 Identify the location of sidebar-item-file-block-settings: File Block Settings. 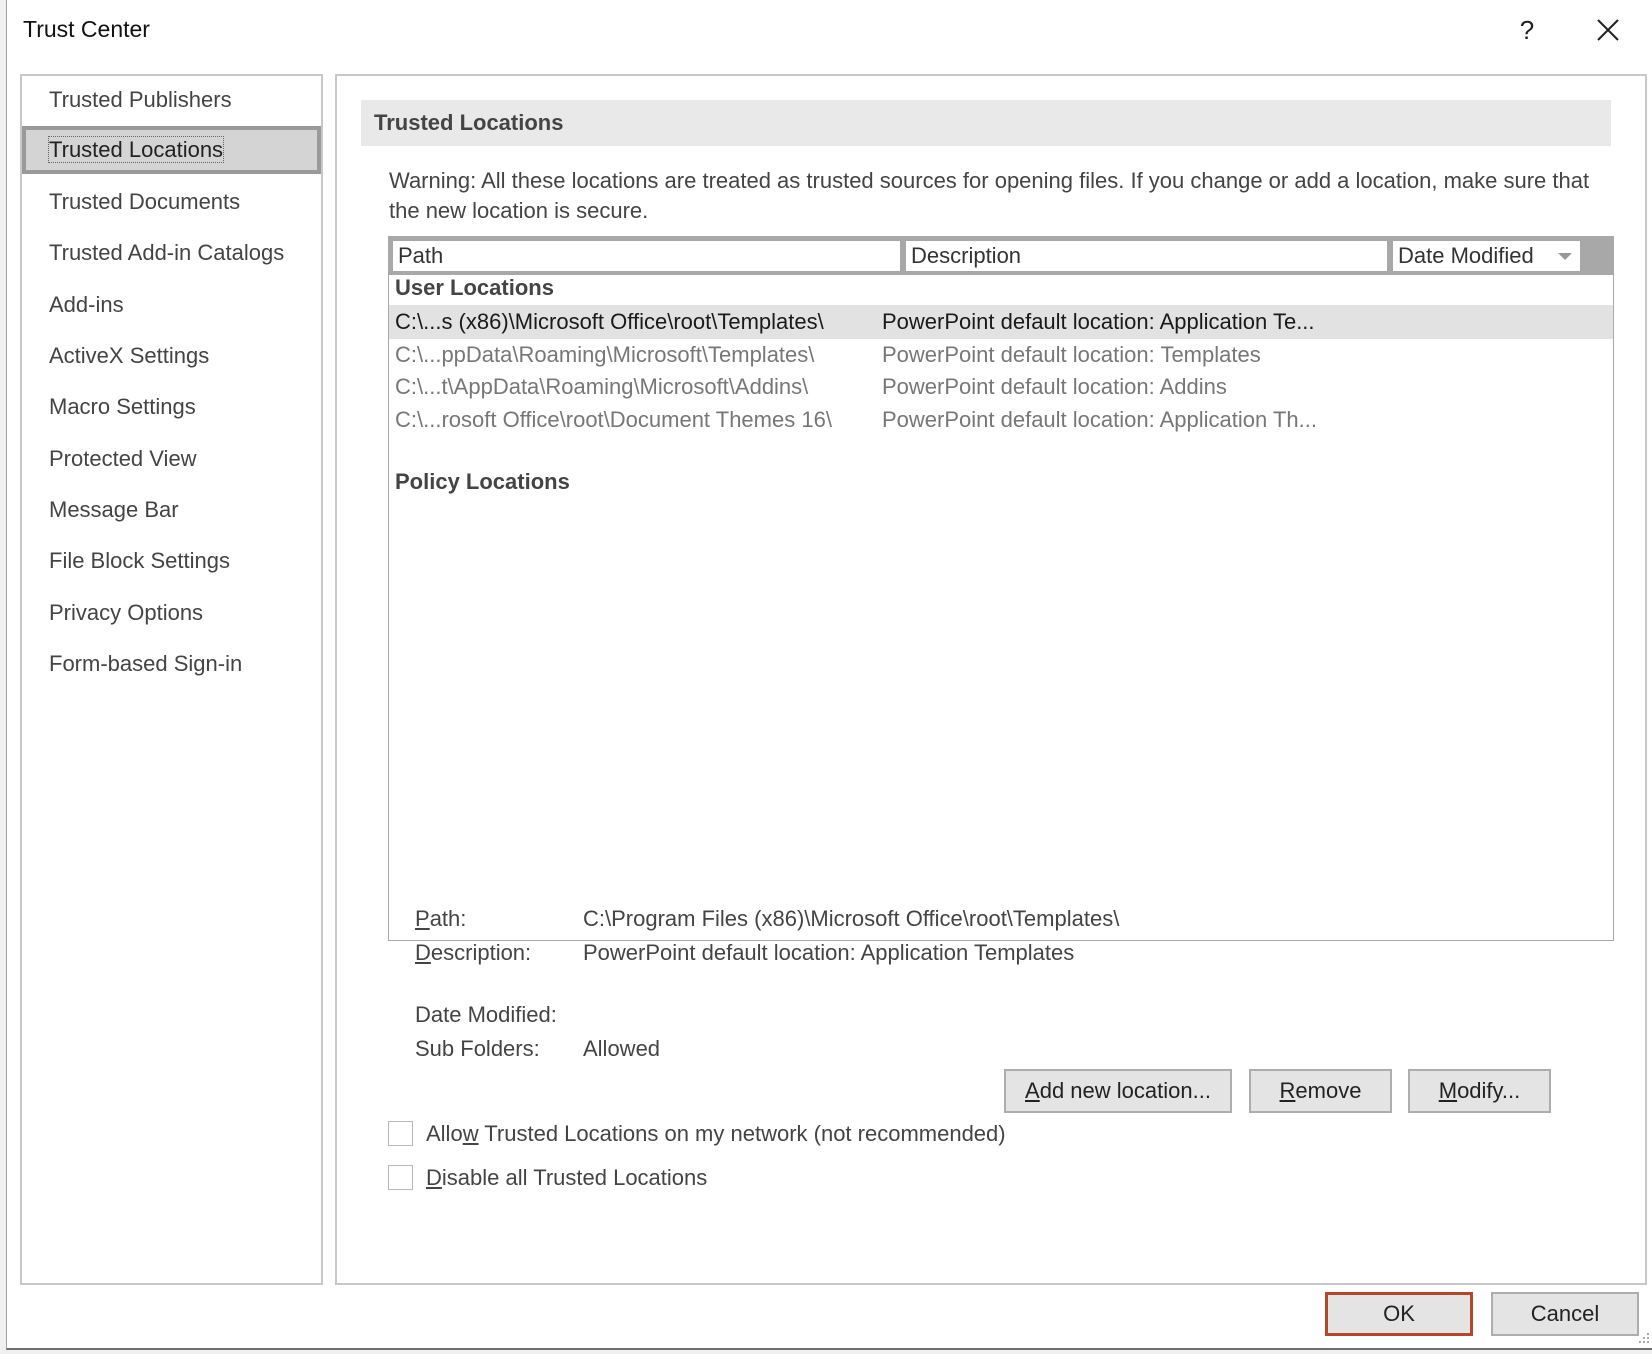
(171, 561).